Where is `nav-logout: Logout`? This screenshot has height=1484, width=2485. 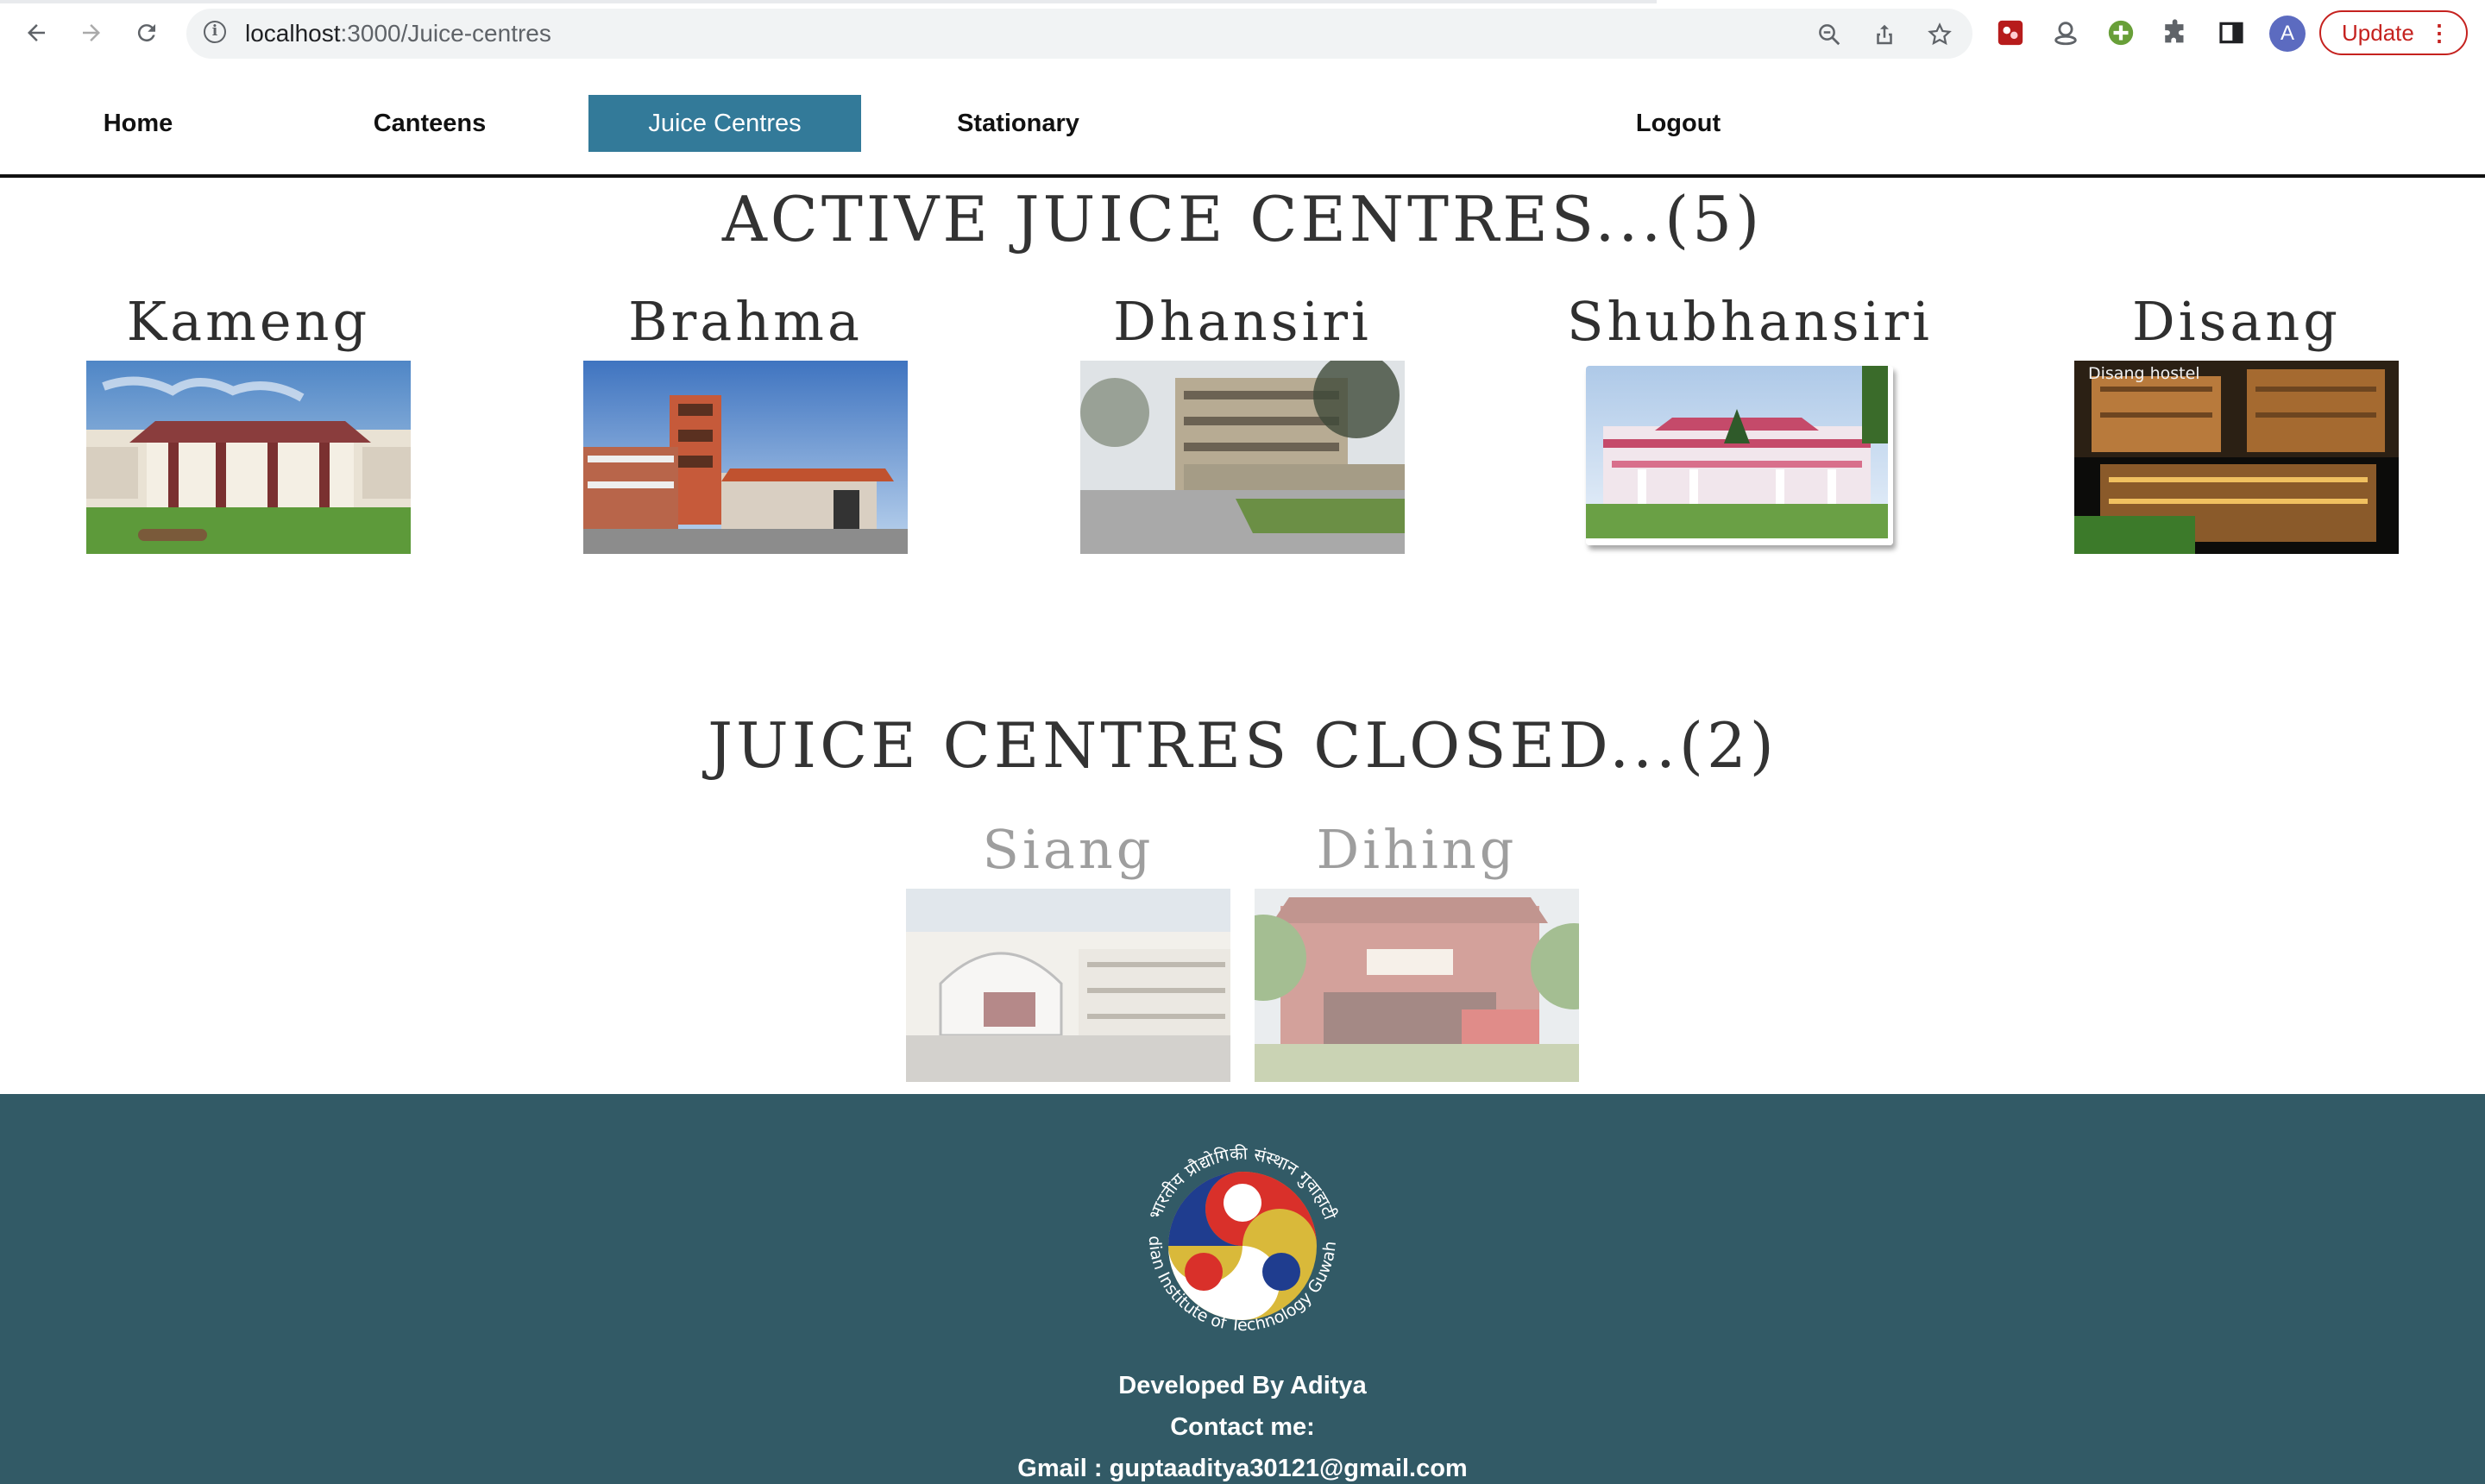
nav-logout: Logout is located at coordinates (1678, 123).